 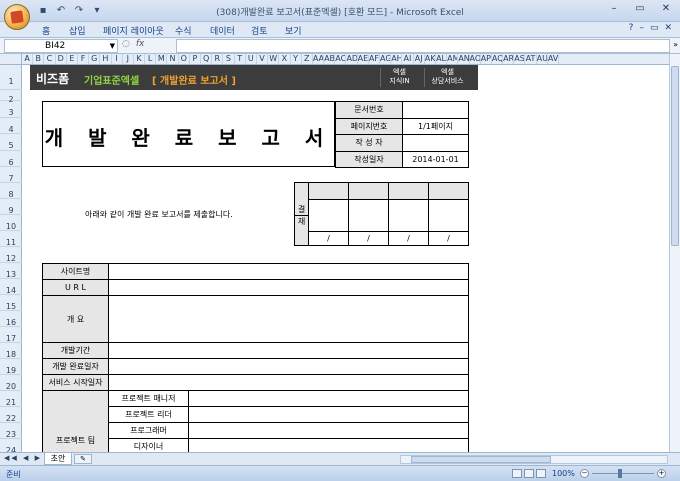 I want to click on column-header: Y, so click(x=296, y=59).